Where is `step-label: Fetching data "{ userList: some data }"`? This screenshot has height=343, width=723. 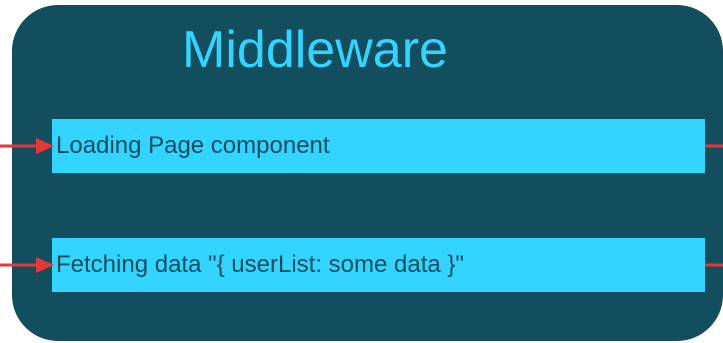 step-label: Fetching data "{ userList: some data }" is located at coordinates (260, 264).